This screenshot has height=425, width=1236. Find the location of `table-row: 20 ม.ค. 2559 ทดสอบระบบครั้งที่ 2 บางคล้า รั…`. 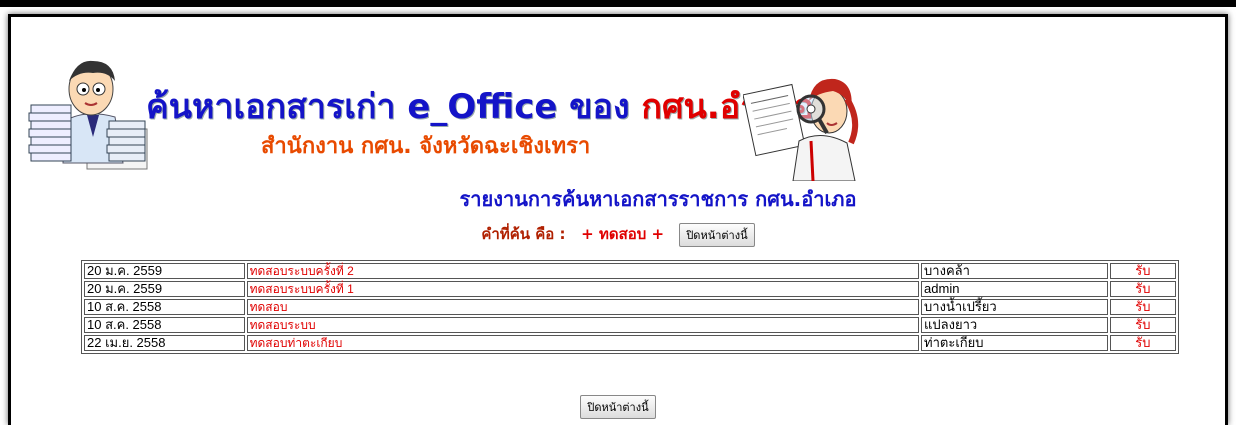

table-row: 20 ม.ค. 2559 ทดสอบระบบครั้งที่ 2 บางคล้า รั… is located at coordinates (630, 271).